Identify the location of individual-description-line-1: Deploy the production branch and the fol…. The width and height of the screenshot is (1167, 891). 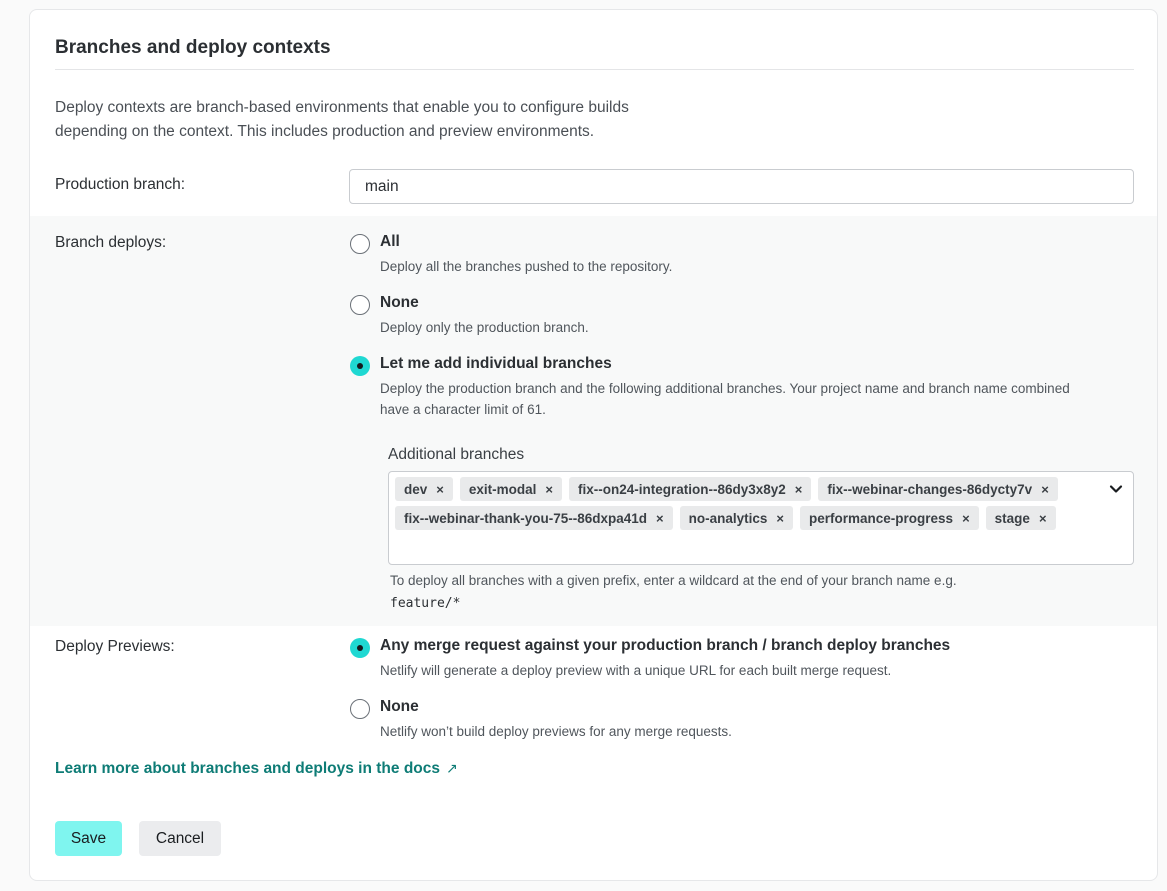
(725, 388).